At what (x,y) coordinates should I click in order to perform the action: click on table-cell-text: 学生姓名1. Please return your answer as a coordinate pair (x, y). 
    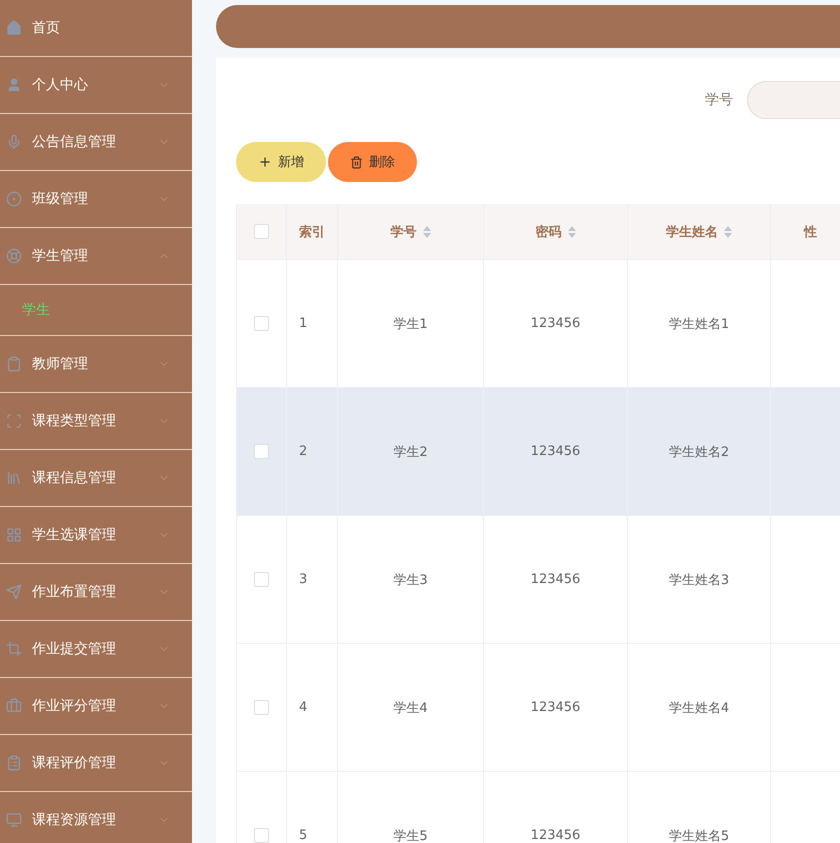
    Looking at the image, I should click on (699, 324).